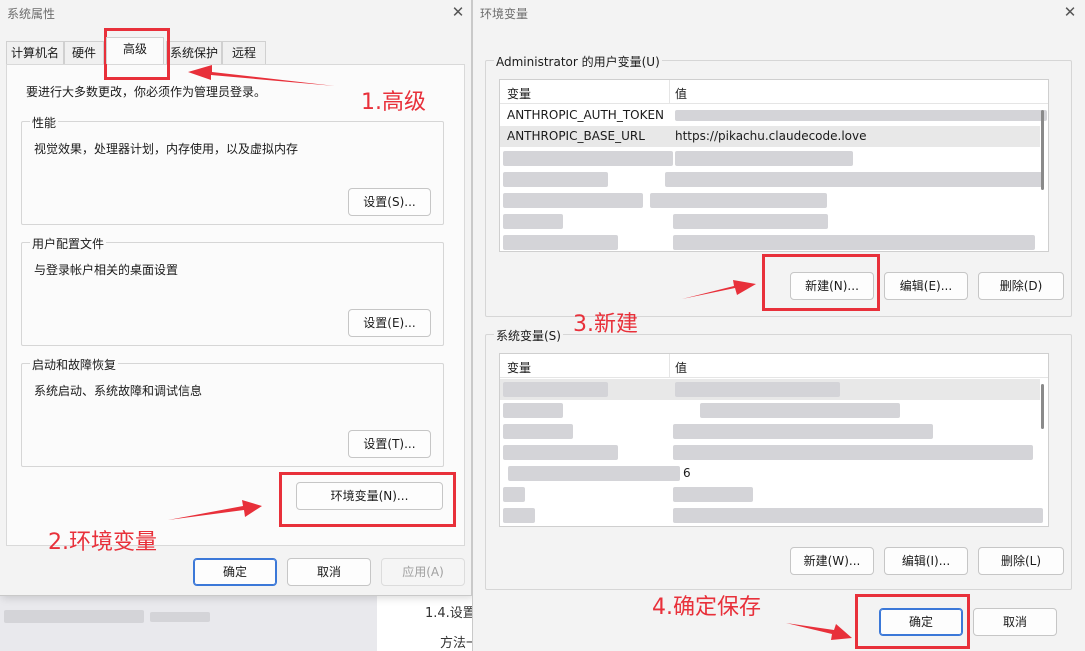 This screenshot has width=1085, height=651. I want to click on annotation-step1: 1.高级, so click(393, 102).